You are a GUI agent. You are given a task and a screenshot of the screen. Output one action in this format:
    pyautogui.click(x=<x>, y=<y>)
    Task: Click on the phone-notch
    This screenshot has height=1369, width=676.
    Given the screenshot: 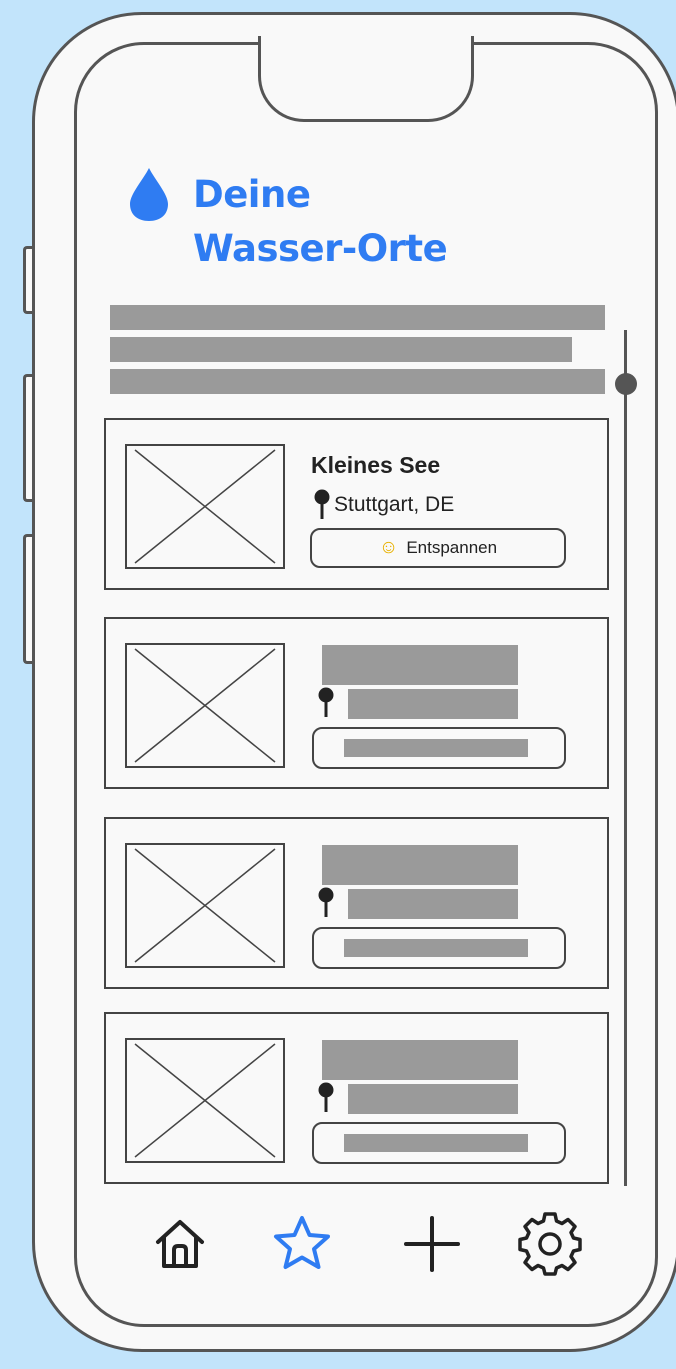 What is the action you would take?
    pyautogui.click(x=366, y=79)
    